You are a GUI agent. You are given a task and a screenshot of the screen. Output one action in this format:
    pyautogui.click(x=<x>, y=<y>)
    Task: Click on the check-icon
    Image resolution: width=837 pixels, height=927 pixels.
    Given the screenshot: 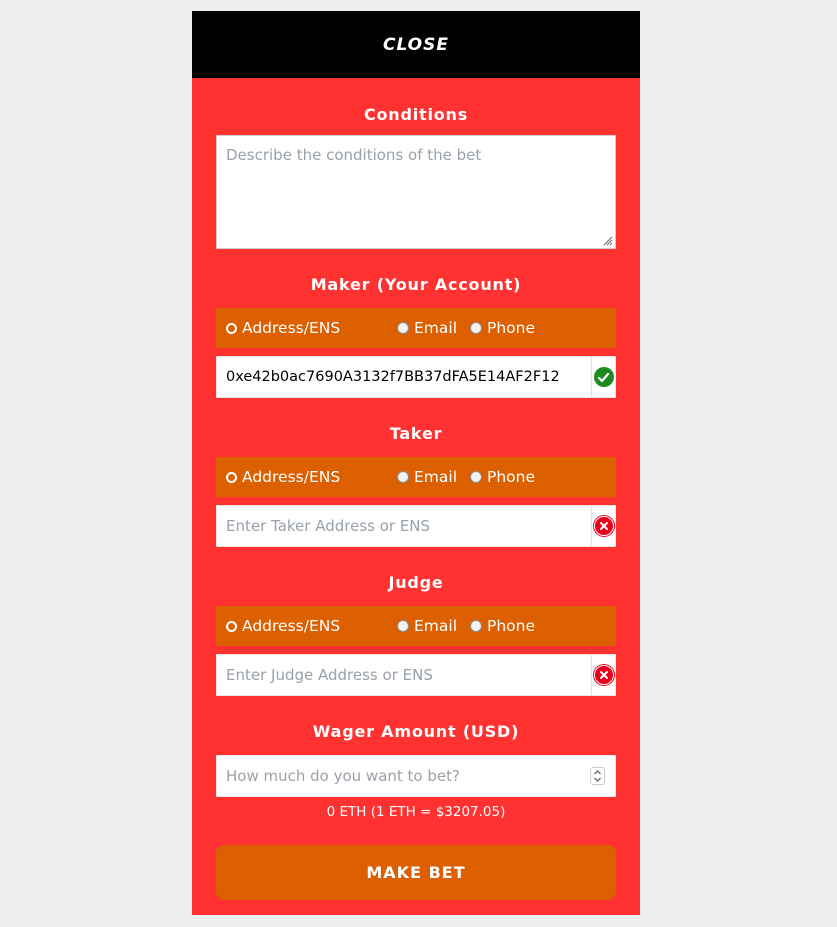 What is the action you would take?
    pyautogui.click(x=603, y=377)
    